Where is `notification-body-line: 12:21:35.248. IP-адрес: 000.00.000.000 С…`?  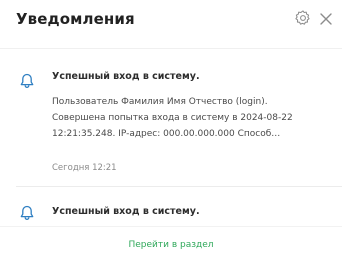
notification-body-line: 12:21:35.248. IP-адрес: 000.00.000.000 С… is located at coordinates (166, 134).